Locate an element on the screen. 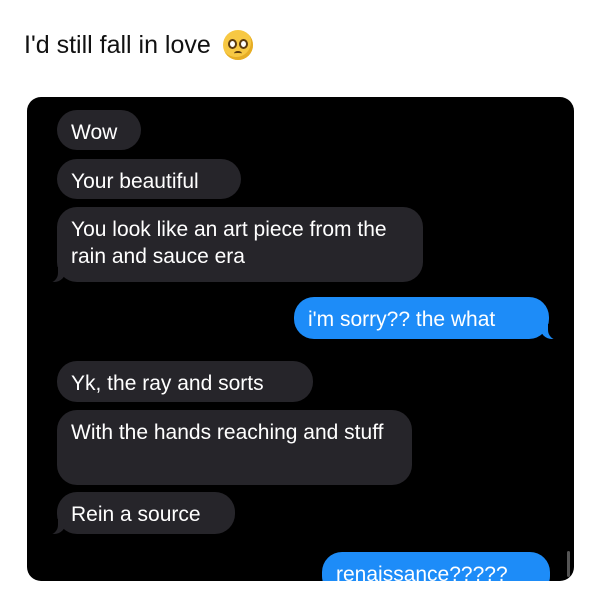 The height and width of the screenshot is (606, 602). message-bubble-incoming: Wow is located at coordinates (99, 130).